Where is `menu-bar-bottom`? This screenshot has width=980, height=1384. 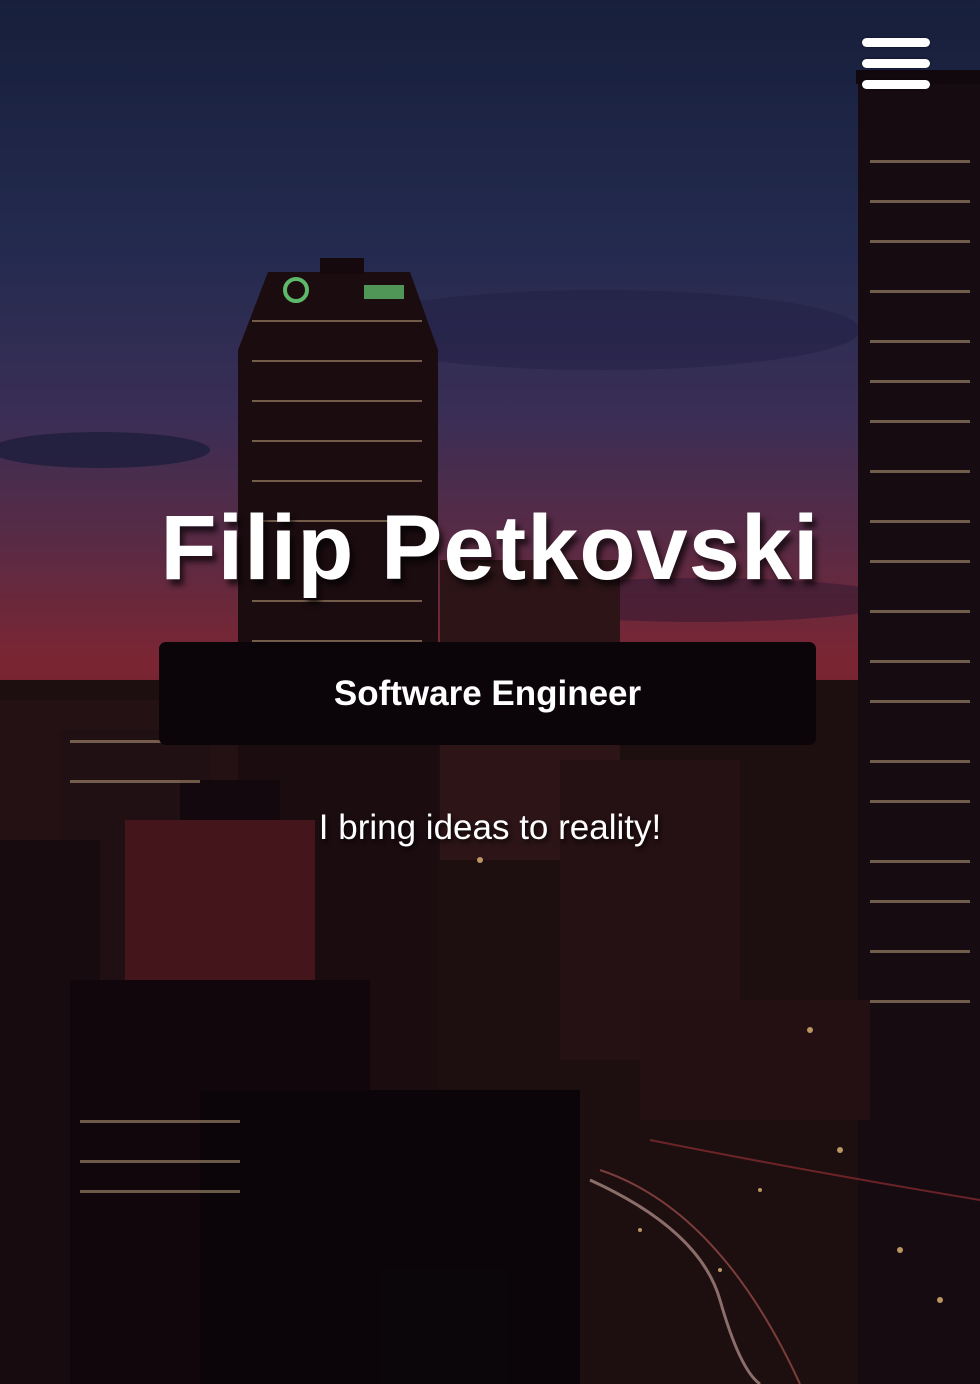 menu-bar-bottom is located at coordinates (896, 84).